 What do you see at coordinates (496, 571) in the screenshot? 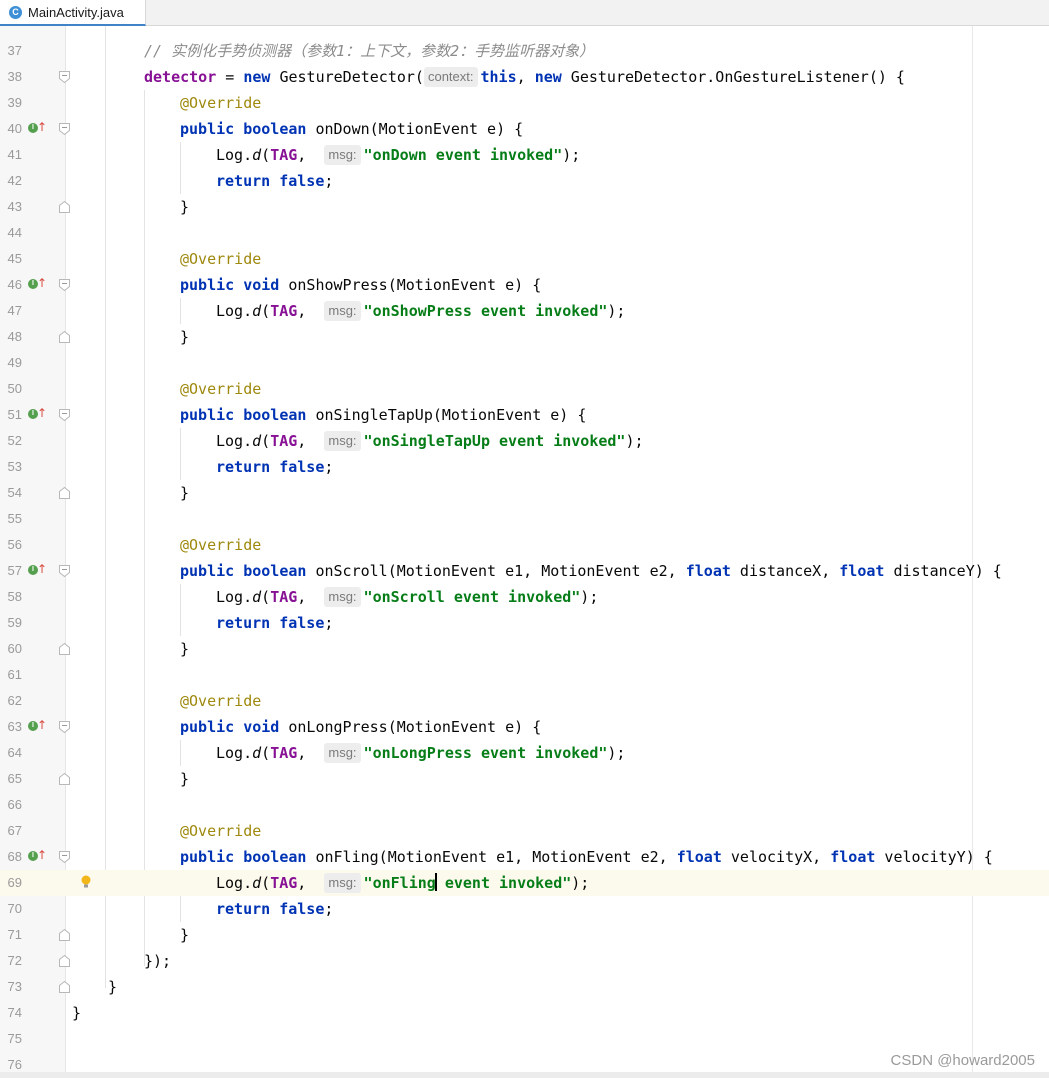
I see `method-signature: onScroll(MotionEvent e1, MotionEvent e2,` at bounding box center [496, 571].